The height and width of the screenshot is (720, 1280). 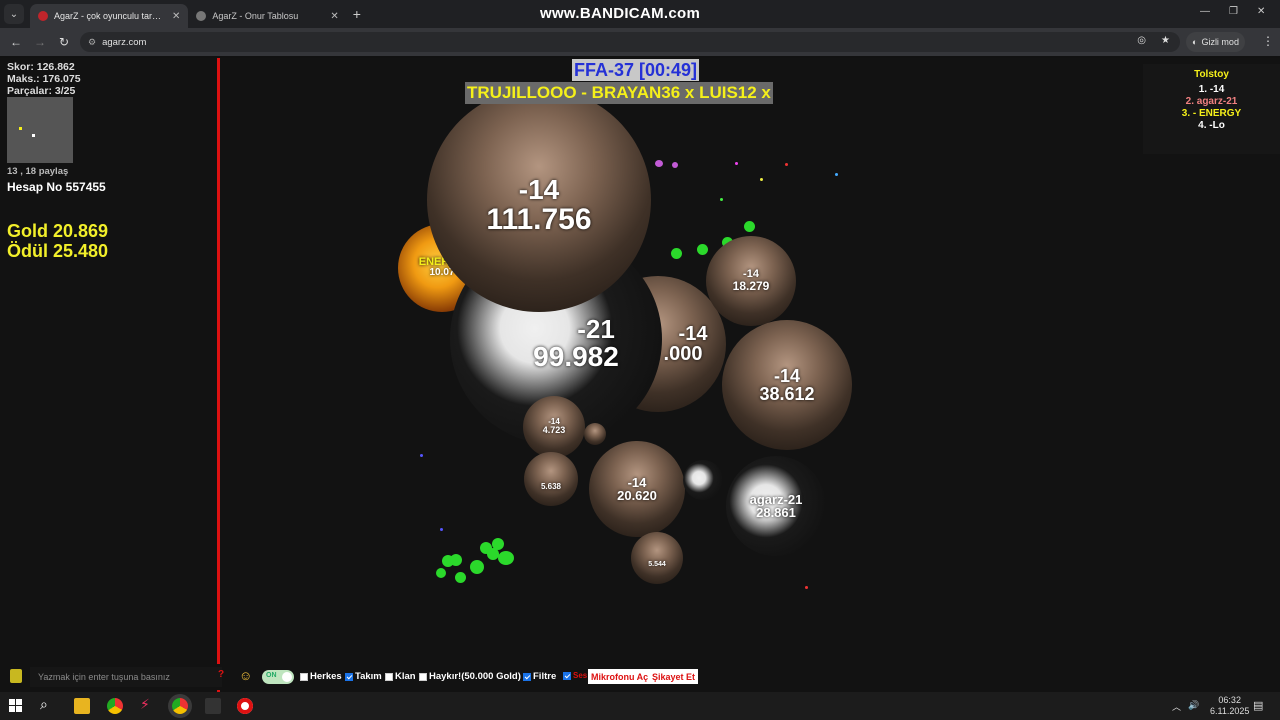 I want to click on player-cell: -14 20.620, so click(x=637, y=489).